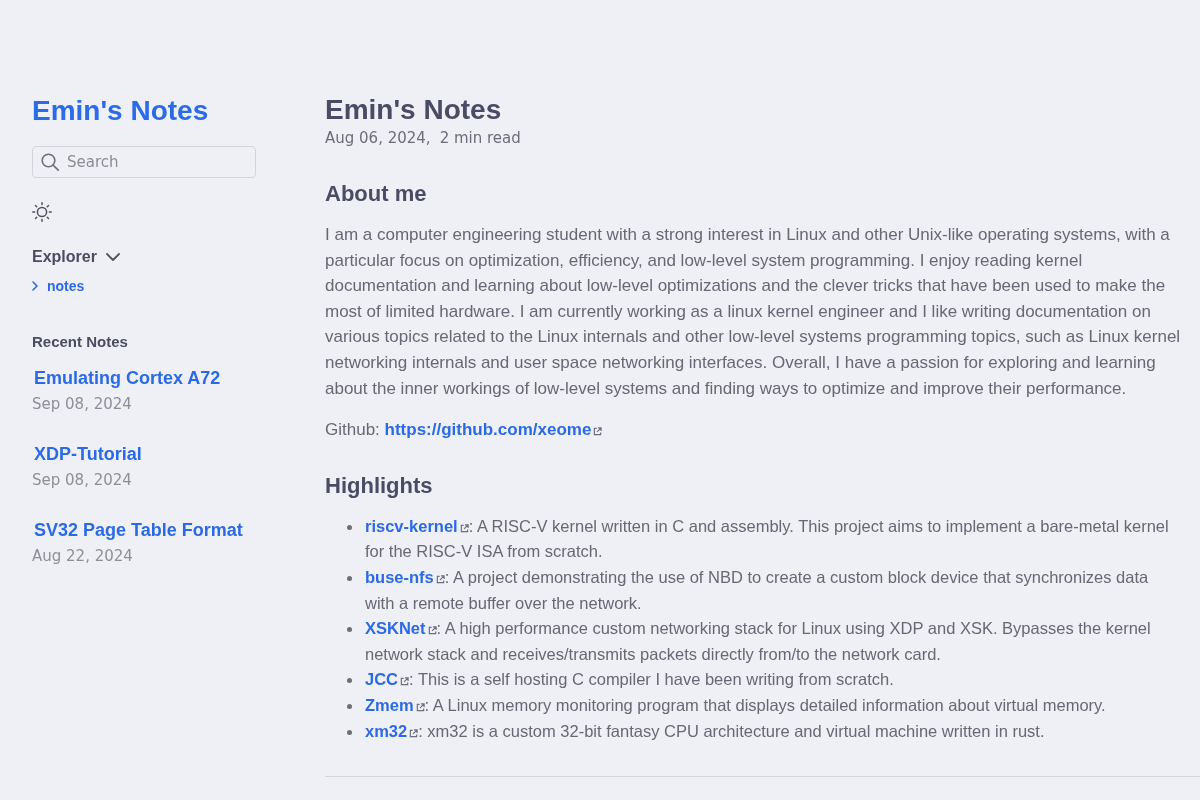 The width and height of the screenshot is (1200, 800). Describe the element at coordinates (138, 530) in the screenshot. I see `note-link: SV32 Page Table Format` at that location.